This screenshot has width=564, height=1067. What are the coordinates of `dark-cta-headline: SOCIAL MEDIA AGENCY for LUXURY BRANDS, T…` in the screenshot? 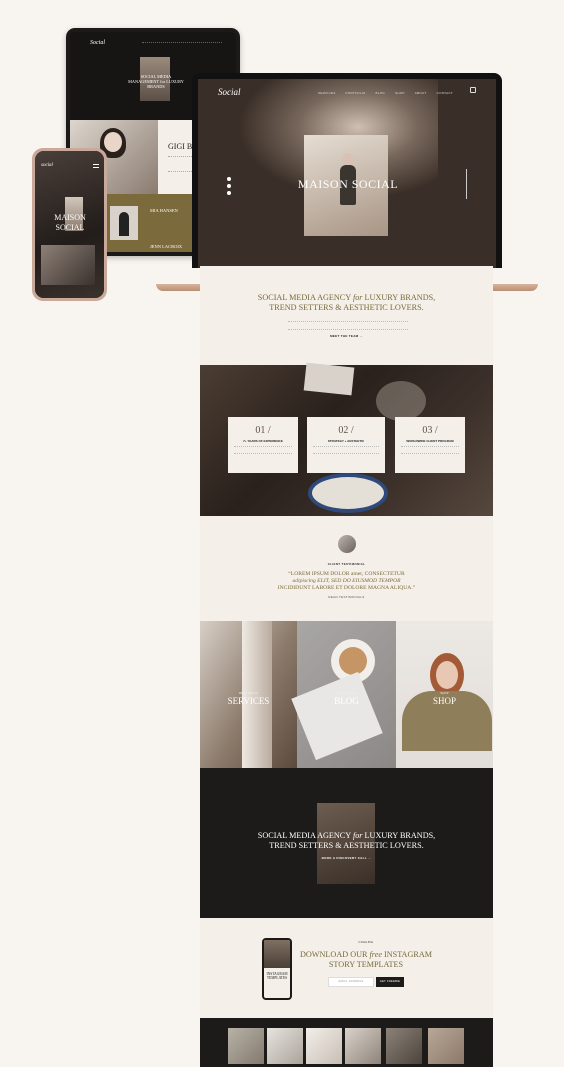 It's located at (346, 841).